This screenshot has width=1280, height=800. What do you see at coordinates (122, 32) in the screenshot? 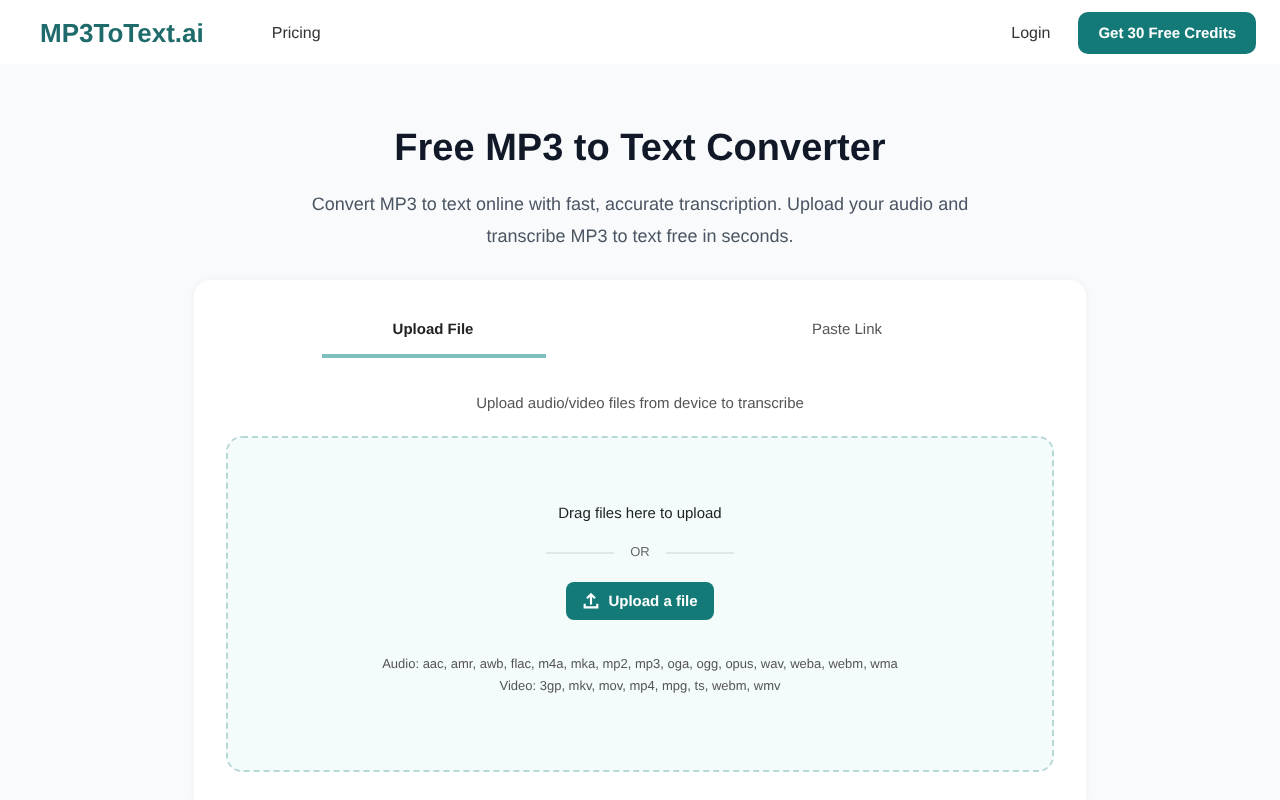
I see `logo: MP3ToText.ai` at bounding box center [122, 32].